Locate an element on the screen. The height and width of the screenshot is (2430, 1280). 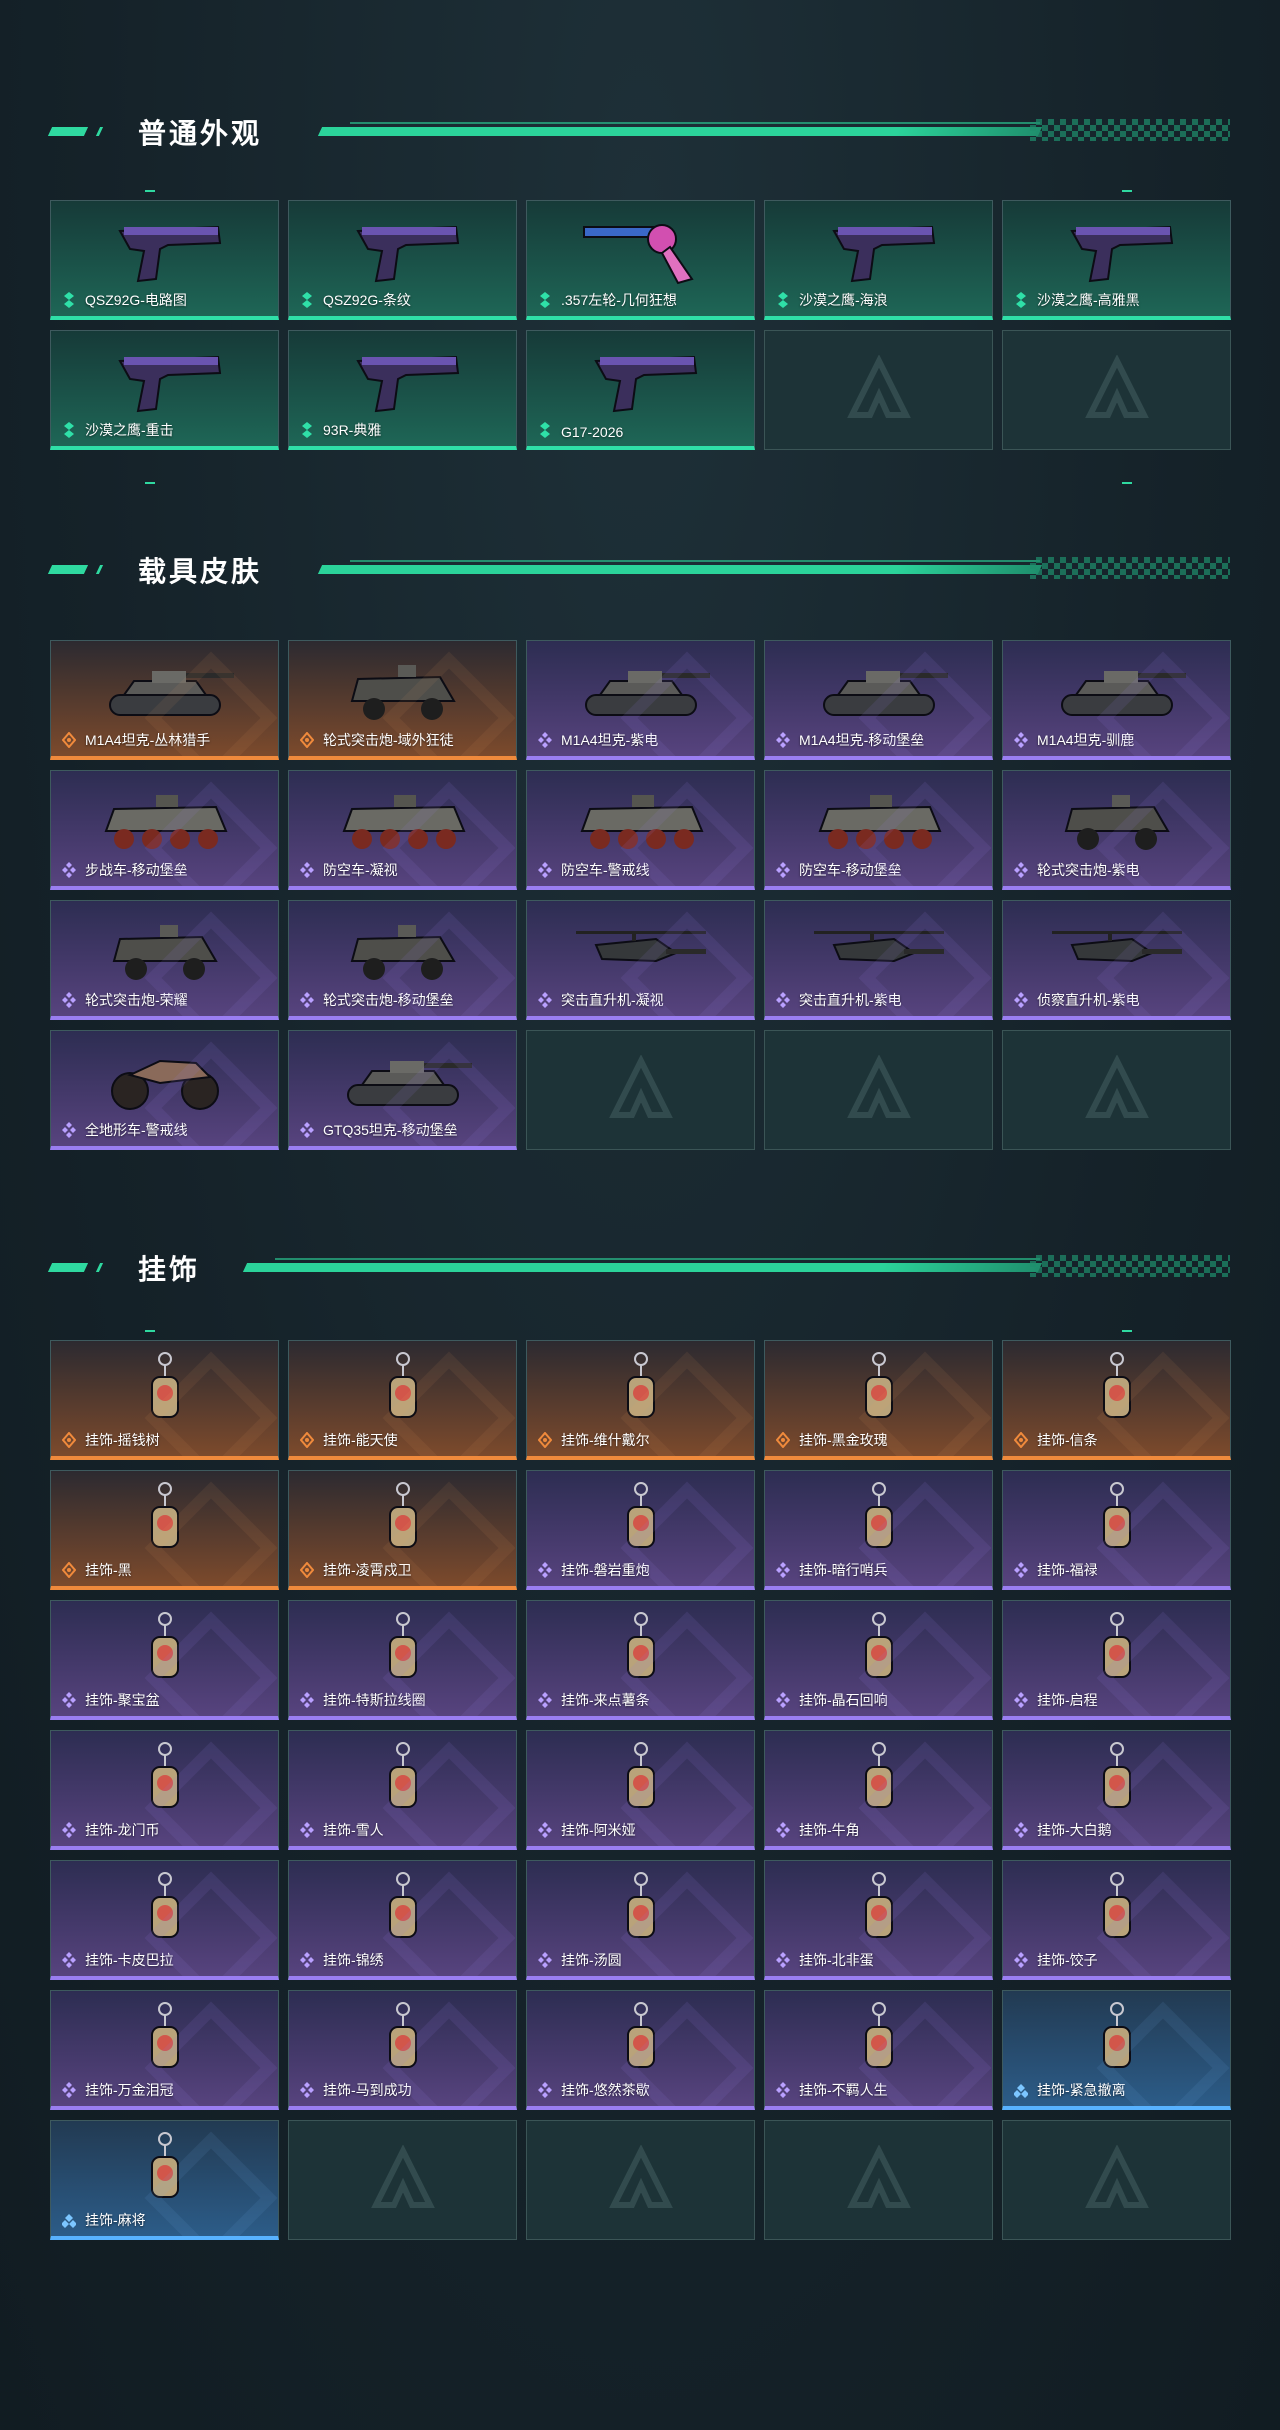
item-card: 挂饰-聚宝盆 is located at coordinates (164, 1660).